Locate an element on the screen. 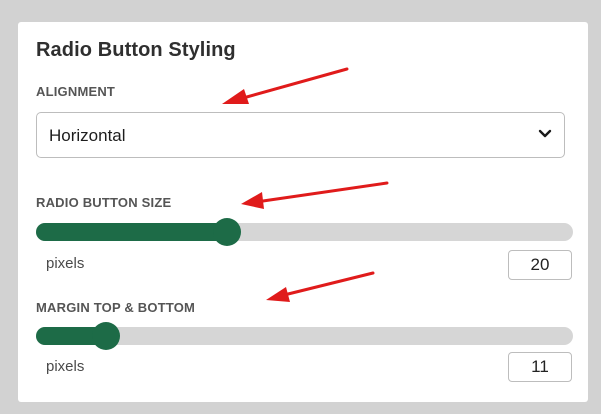 Image resolution: width=601 pixels, height=414 pixels. margin-slider-thumb is located at coordinates (105, 336).